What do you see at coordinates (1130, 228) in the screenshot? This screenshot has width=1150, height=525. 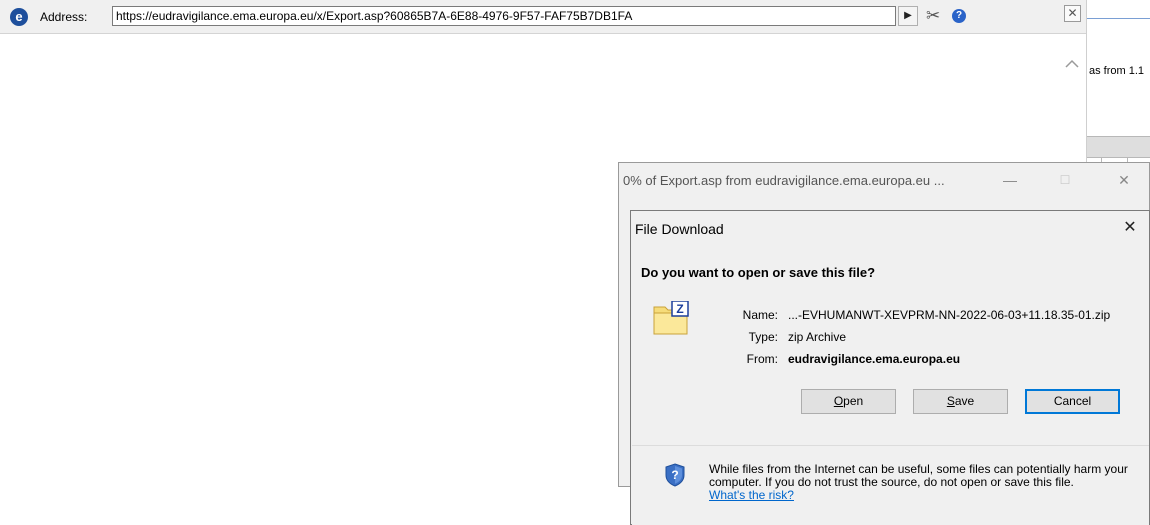 I see `dialog-close-button: ✕` at bounding box center [1130, 228].